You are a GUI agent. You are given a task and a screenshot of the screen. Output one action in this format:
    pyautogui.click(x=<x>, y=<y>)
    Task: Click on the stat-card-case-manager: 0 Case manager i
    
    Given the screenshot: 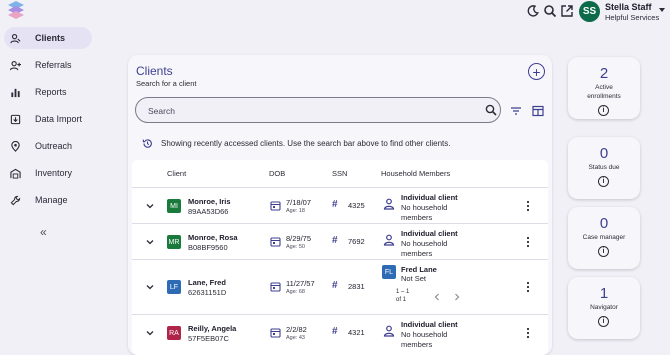 What is the action you would take?
    pyautogui.click(x=604, y=238)
    